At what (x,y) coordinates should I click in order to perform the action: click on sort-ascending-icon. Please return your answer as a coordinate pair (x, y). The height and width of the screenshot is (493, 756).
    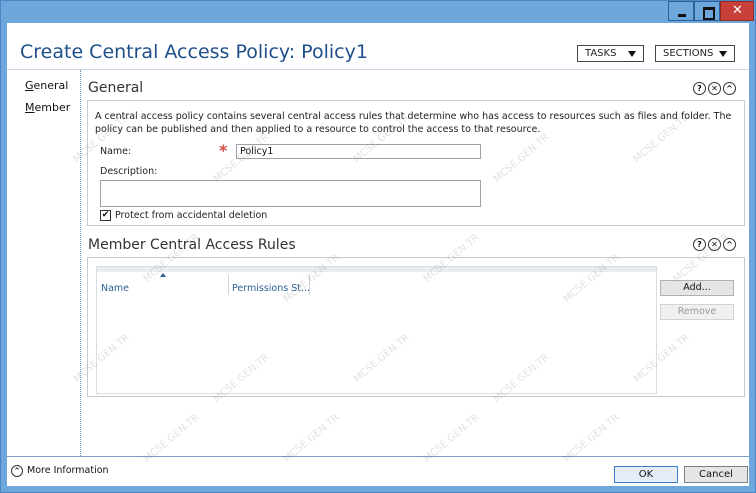
    Looking at the image, I should click on (163, 275).